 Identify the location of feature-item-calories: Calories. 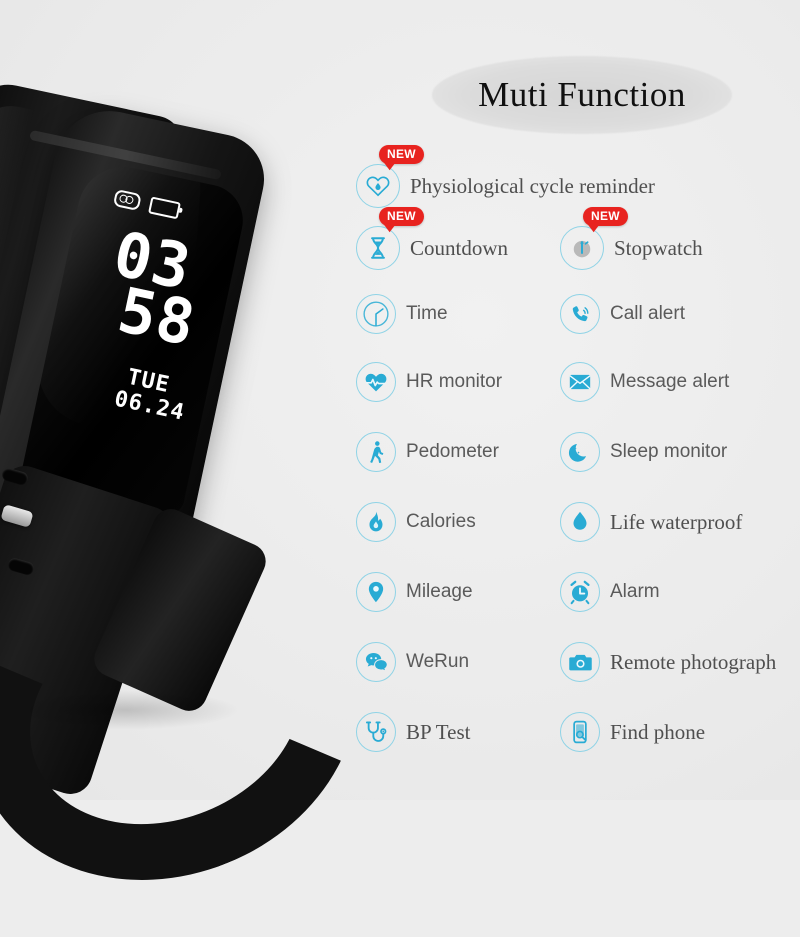
(416, 522).